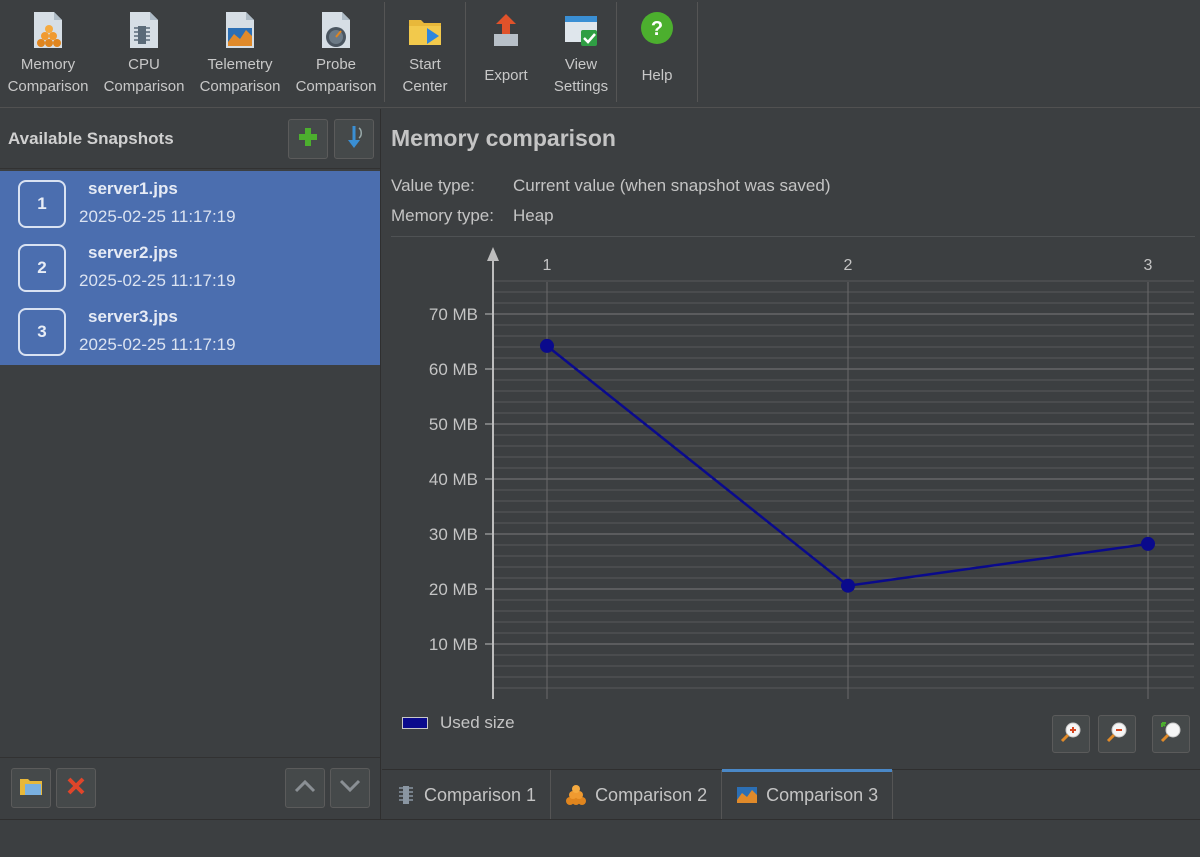 Image resolution: width=1200 pixels, height=857 pixels. I want to click on y-tick-label: 20 MB, so click(453, 589).